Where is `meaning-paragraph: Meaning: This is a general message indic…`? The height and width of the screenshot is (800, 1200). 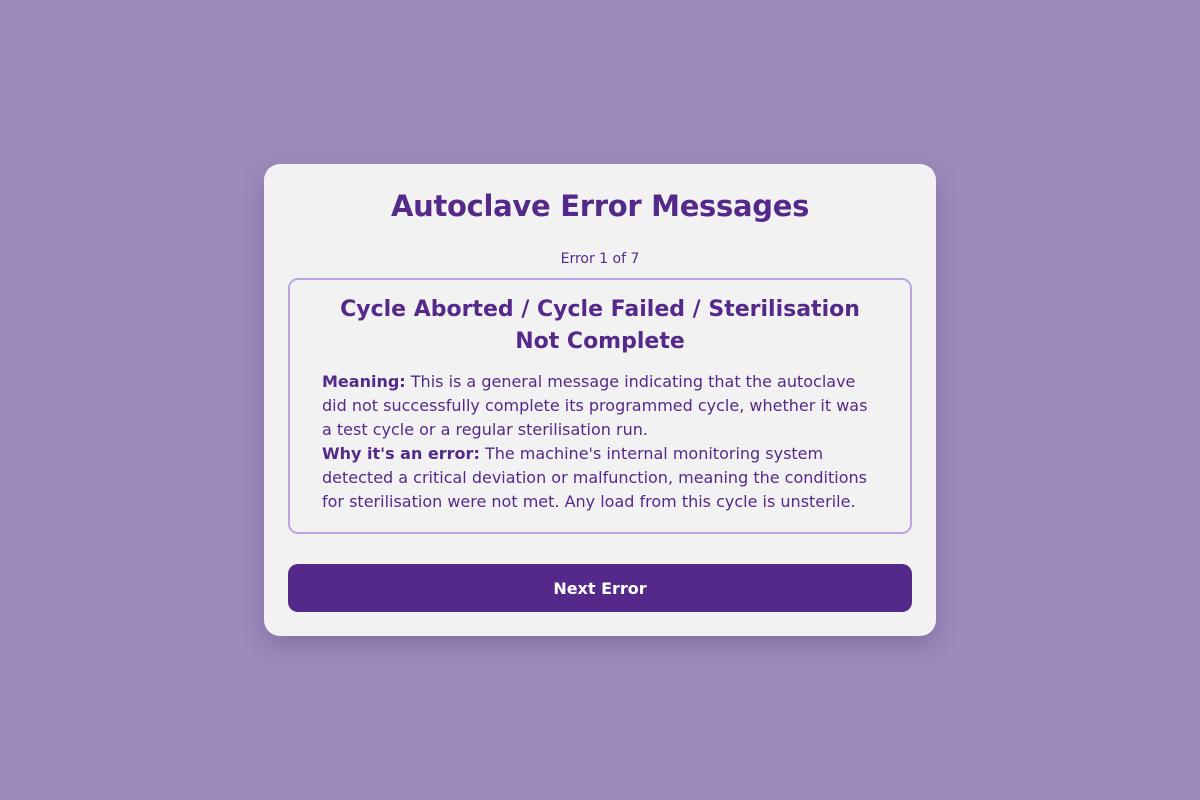
meaning-paragraph: Meaning: This is a general message indic… is located at coordinates (600, 406).